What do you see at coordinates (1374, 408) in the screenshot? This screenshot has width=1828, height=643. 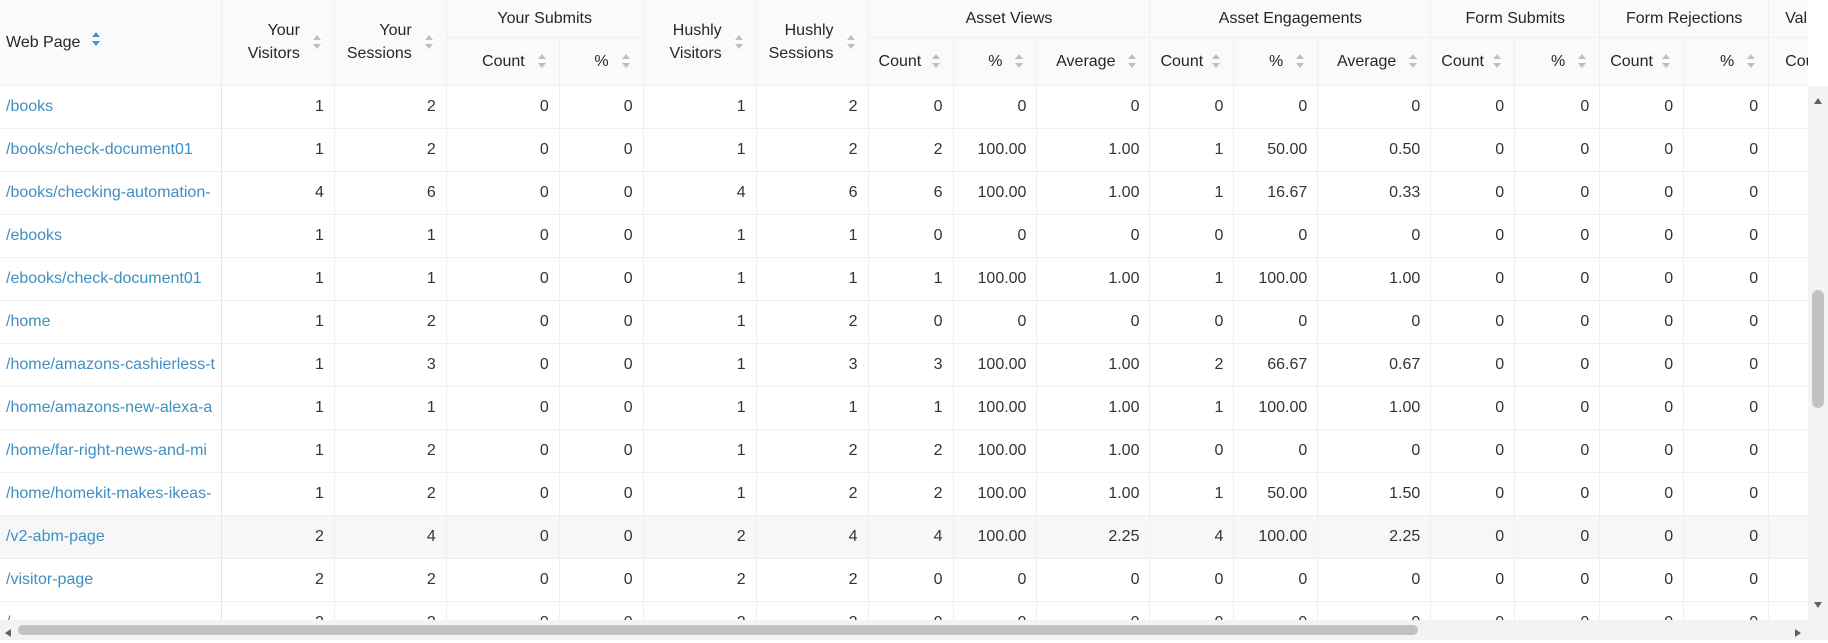 I see `table-cell: 1.00` at bounding box center [1374, 408].